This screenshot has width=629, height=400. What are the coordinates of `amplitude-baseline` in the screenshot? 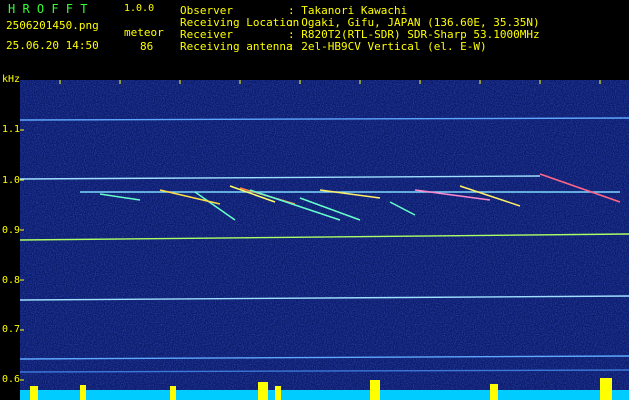 It's located at (324, 395).